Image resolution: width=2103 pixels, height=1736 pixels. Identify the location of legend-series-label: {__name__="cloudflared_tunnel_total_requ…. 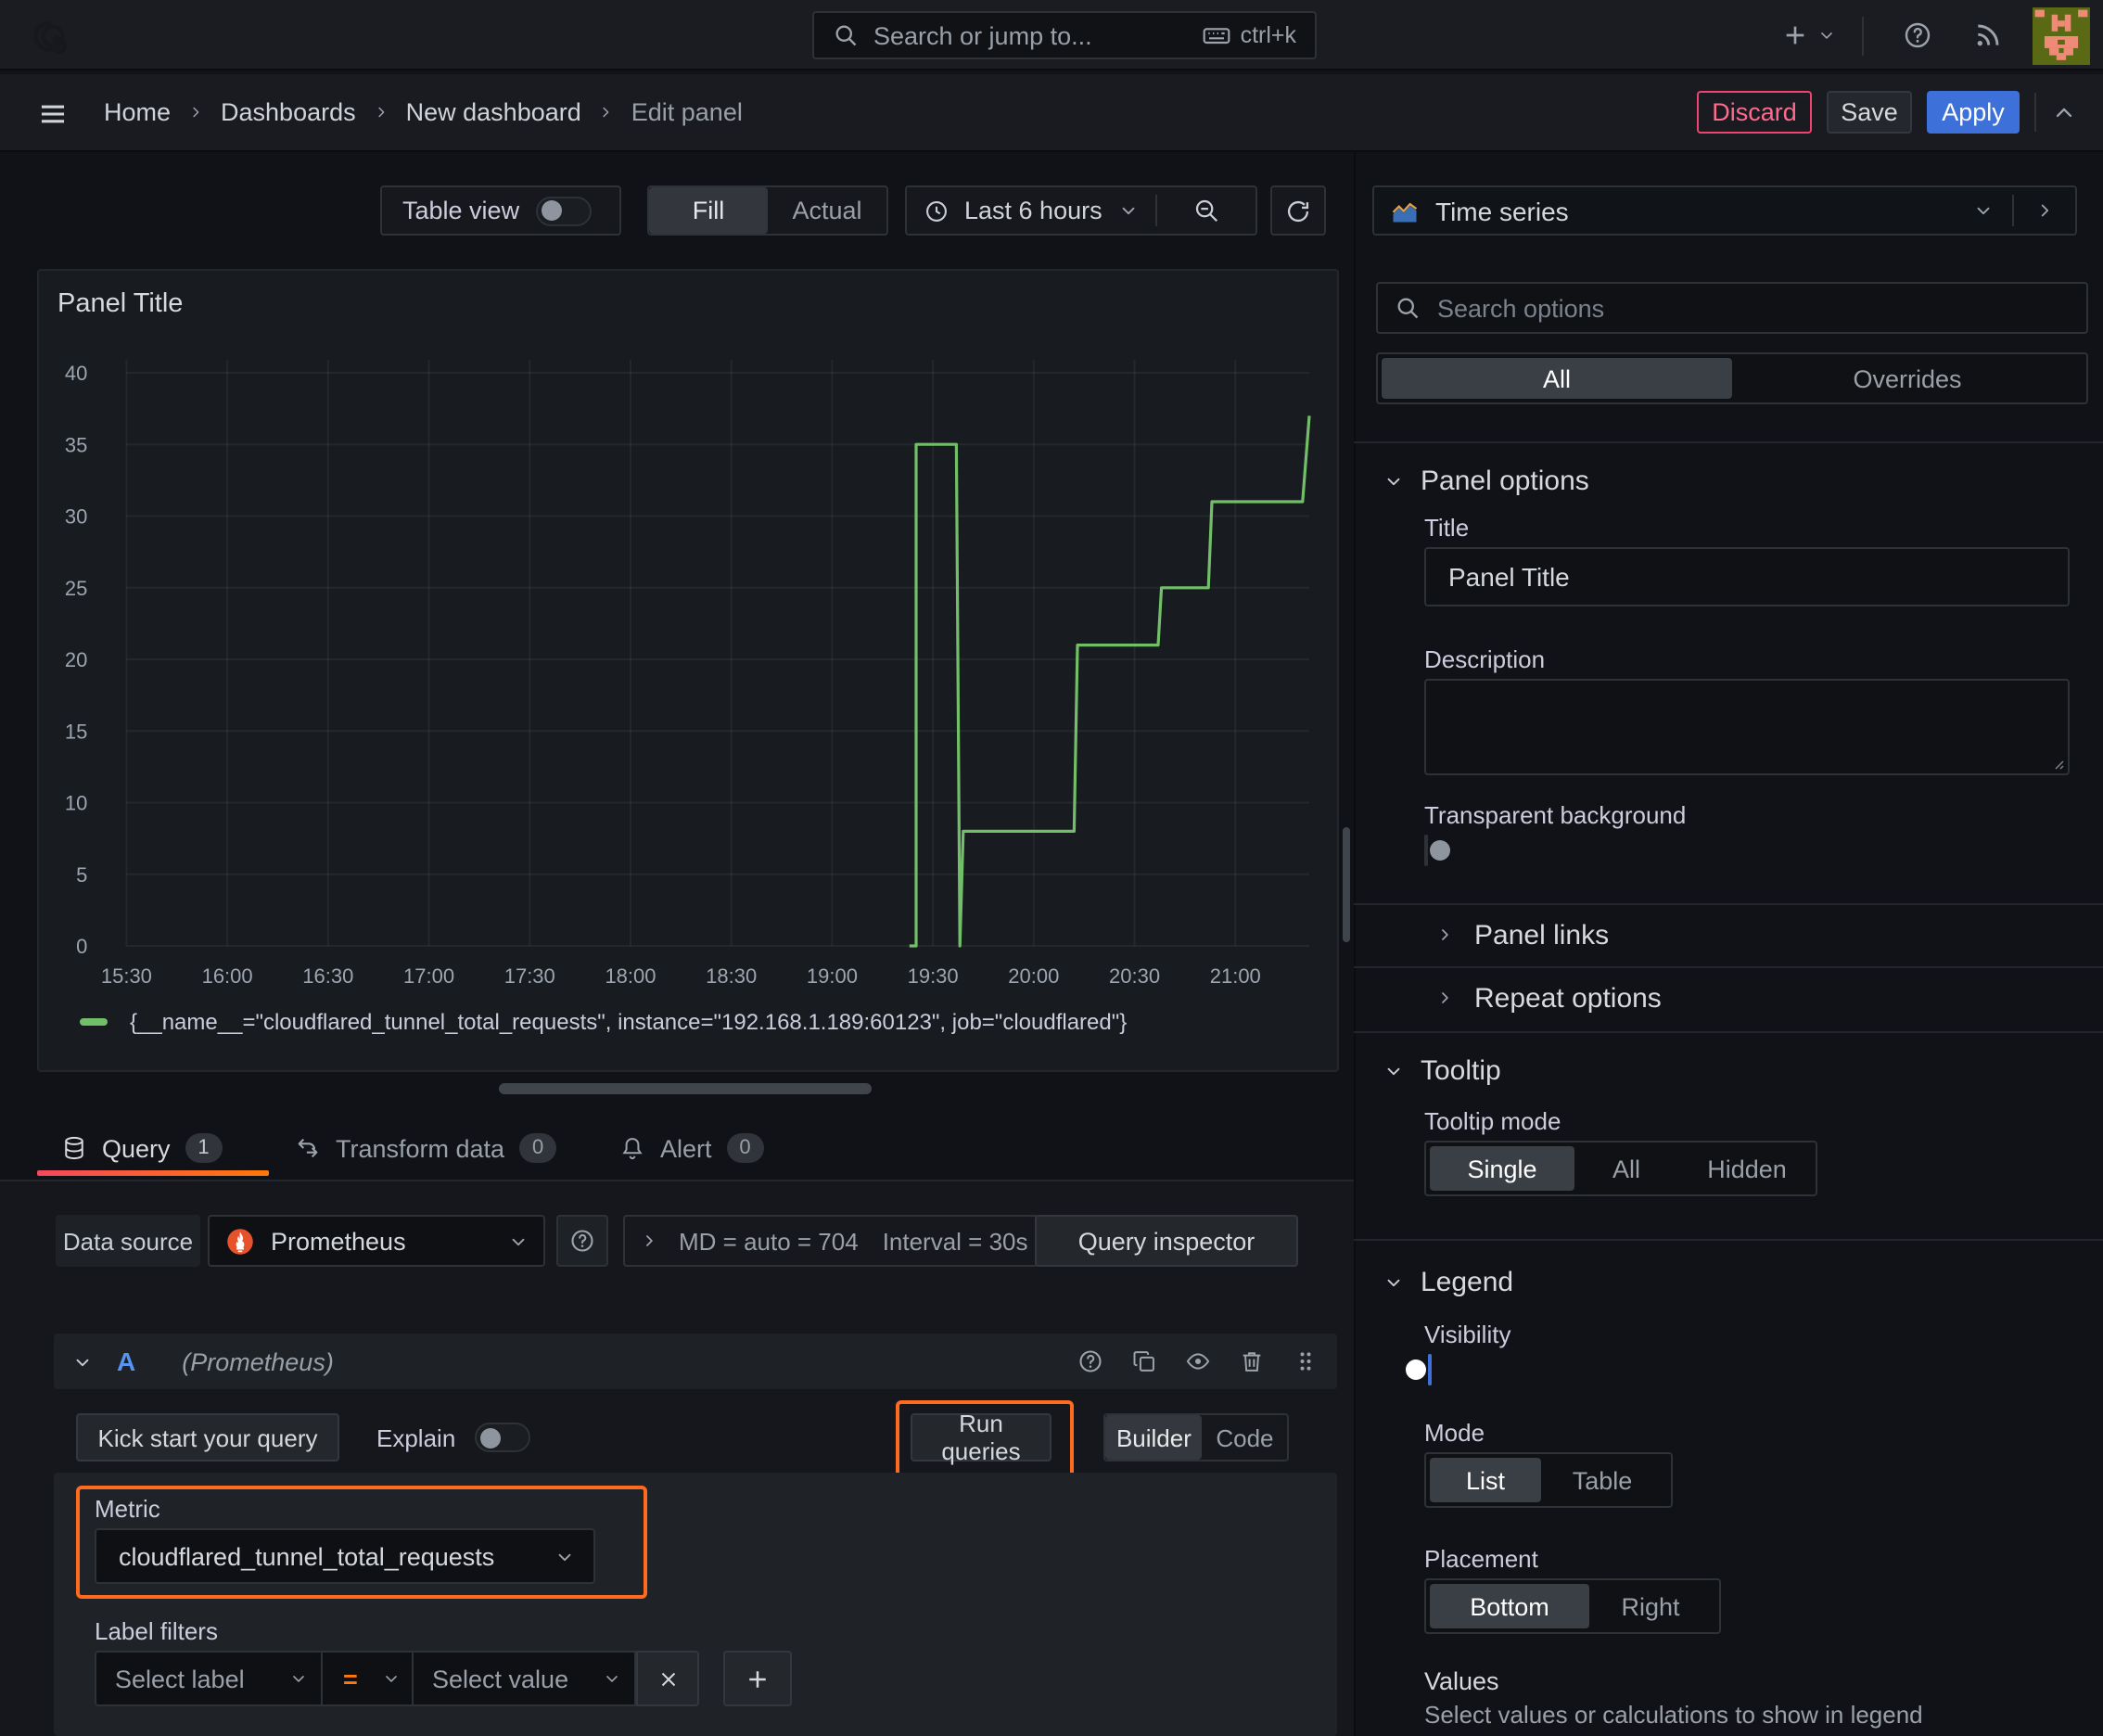
(628, 1022).